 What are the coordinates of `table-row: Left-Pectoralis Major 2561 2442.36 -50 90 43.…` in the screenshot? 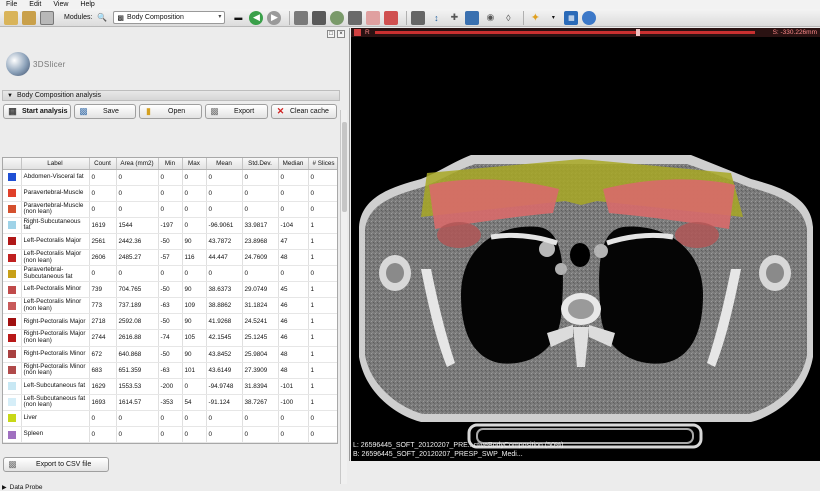 It's located at (170, 241).